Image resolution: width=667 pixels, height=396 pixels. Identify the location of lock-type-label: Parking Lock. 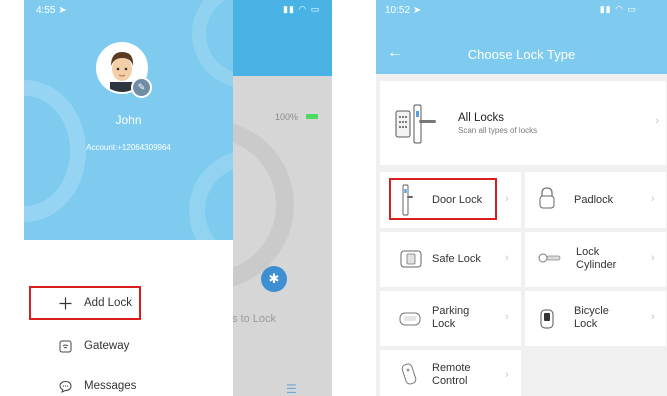
(451, 317).